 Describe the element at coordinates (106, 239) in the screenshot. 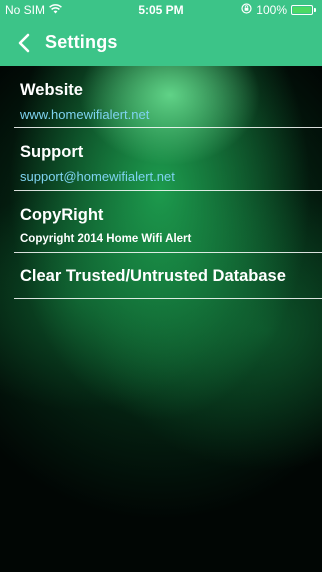

I see `copyright-text: Copyright 2014 Home Wifi Alert` at that location.